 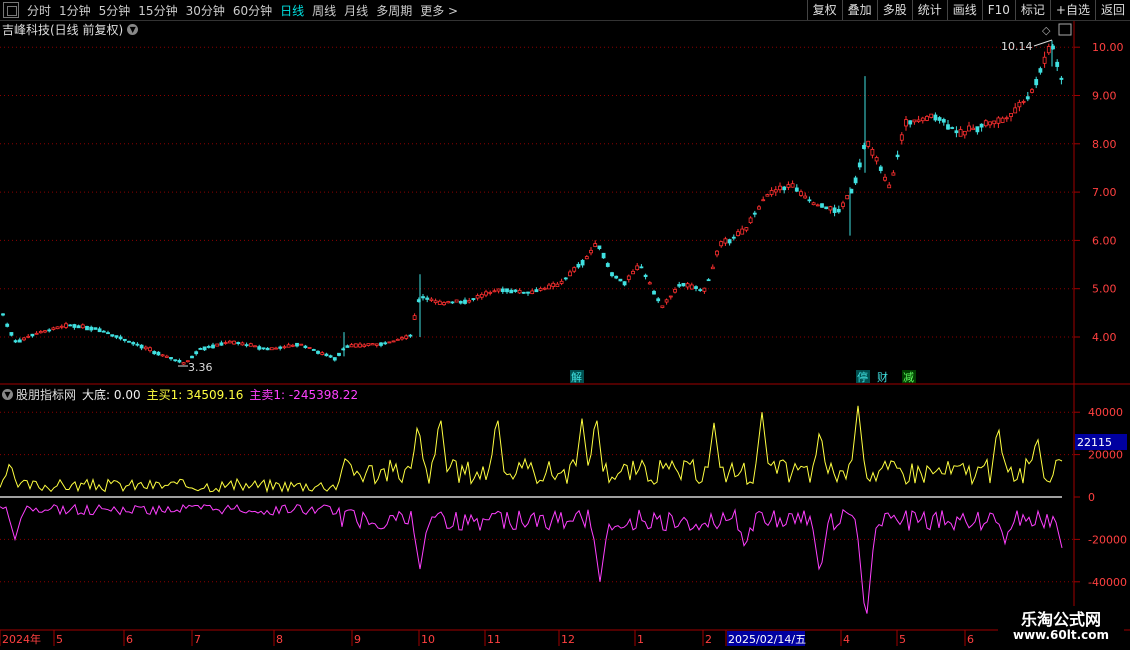 What do you see at coordinates (894, 10) in the screenshot?
I see `multi-stock-button: 多股` at bounding box center [894, 10].